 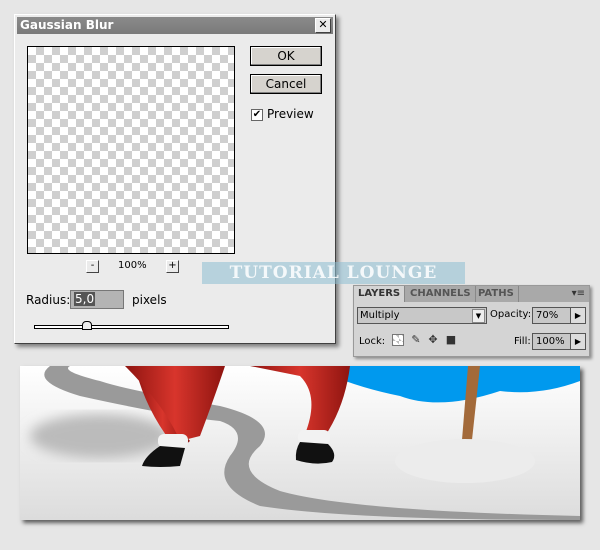 What do you see at coordinates (511, 314) in the screenshot?
I see `opacity-label: Opacity:` at bounding box center [511, 314].